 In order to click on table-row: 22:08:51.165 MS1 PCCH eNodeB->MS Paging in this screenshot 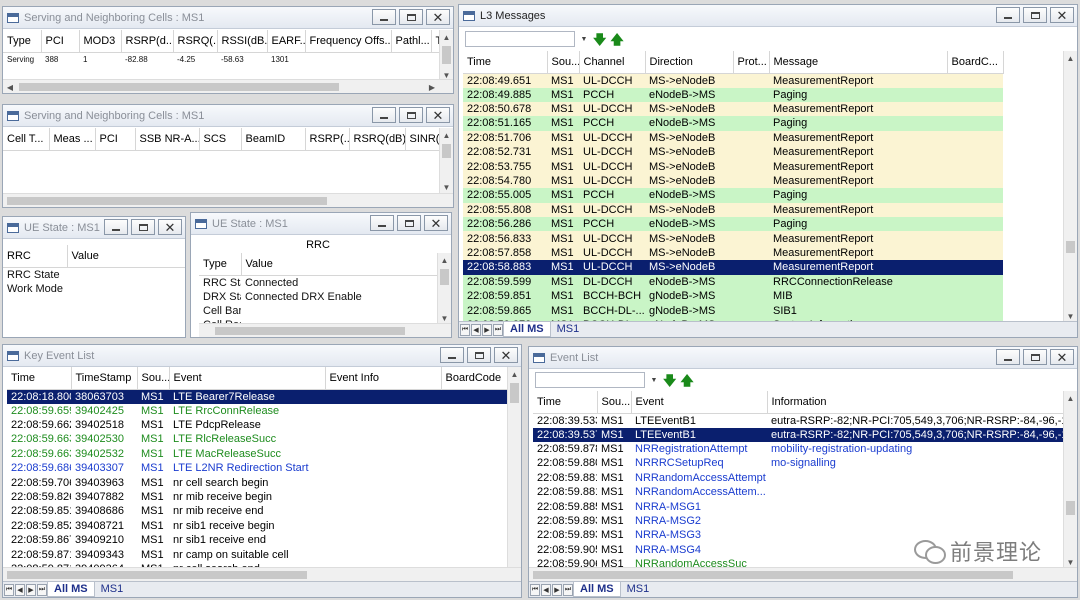, I will do `click(733, 123)`.